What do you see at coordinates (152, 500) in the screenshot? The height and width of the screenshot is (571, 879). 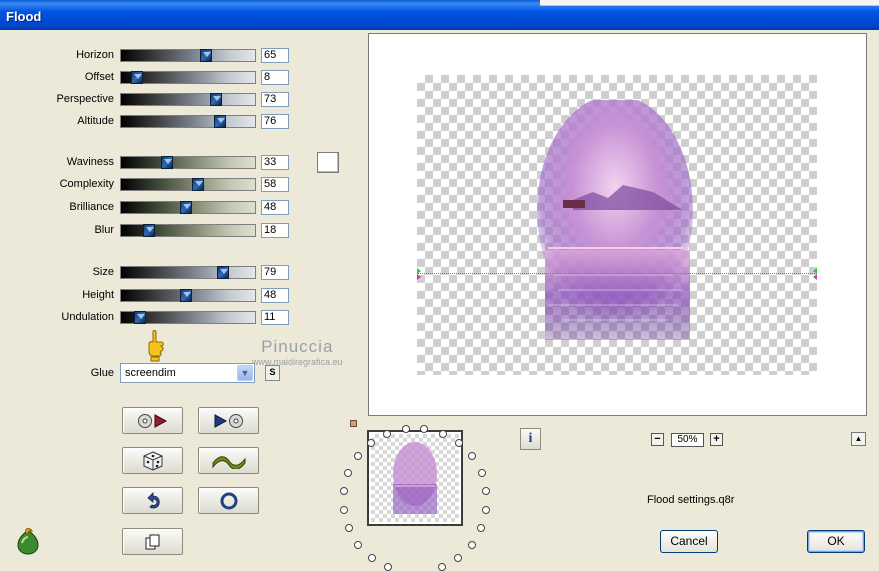 I see `undo-button` at bounding box center [152, 500].